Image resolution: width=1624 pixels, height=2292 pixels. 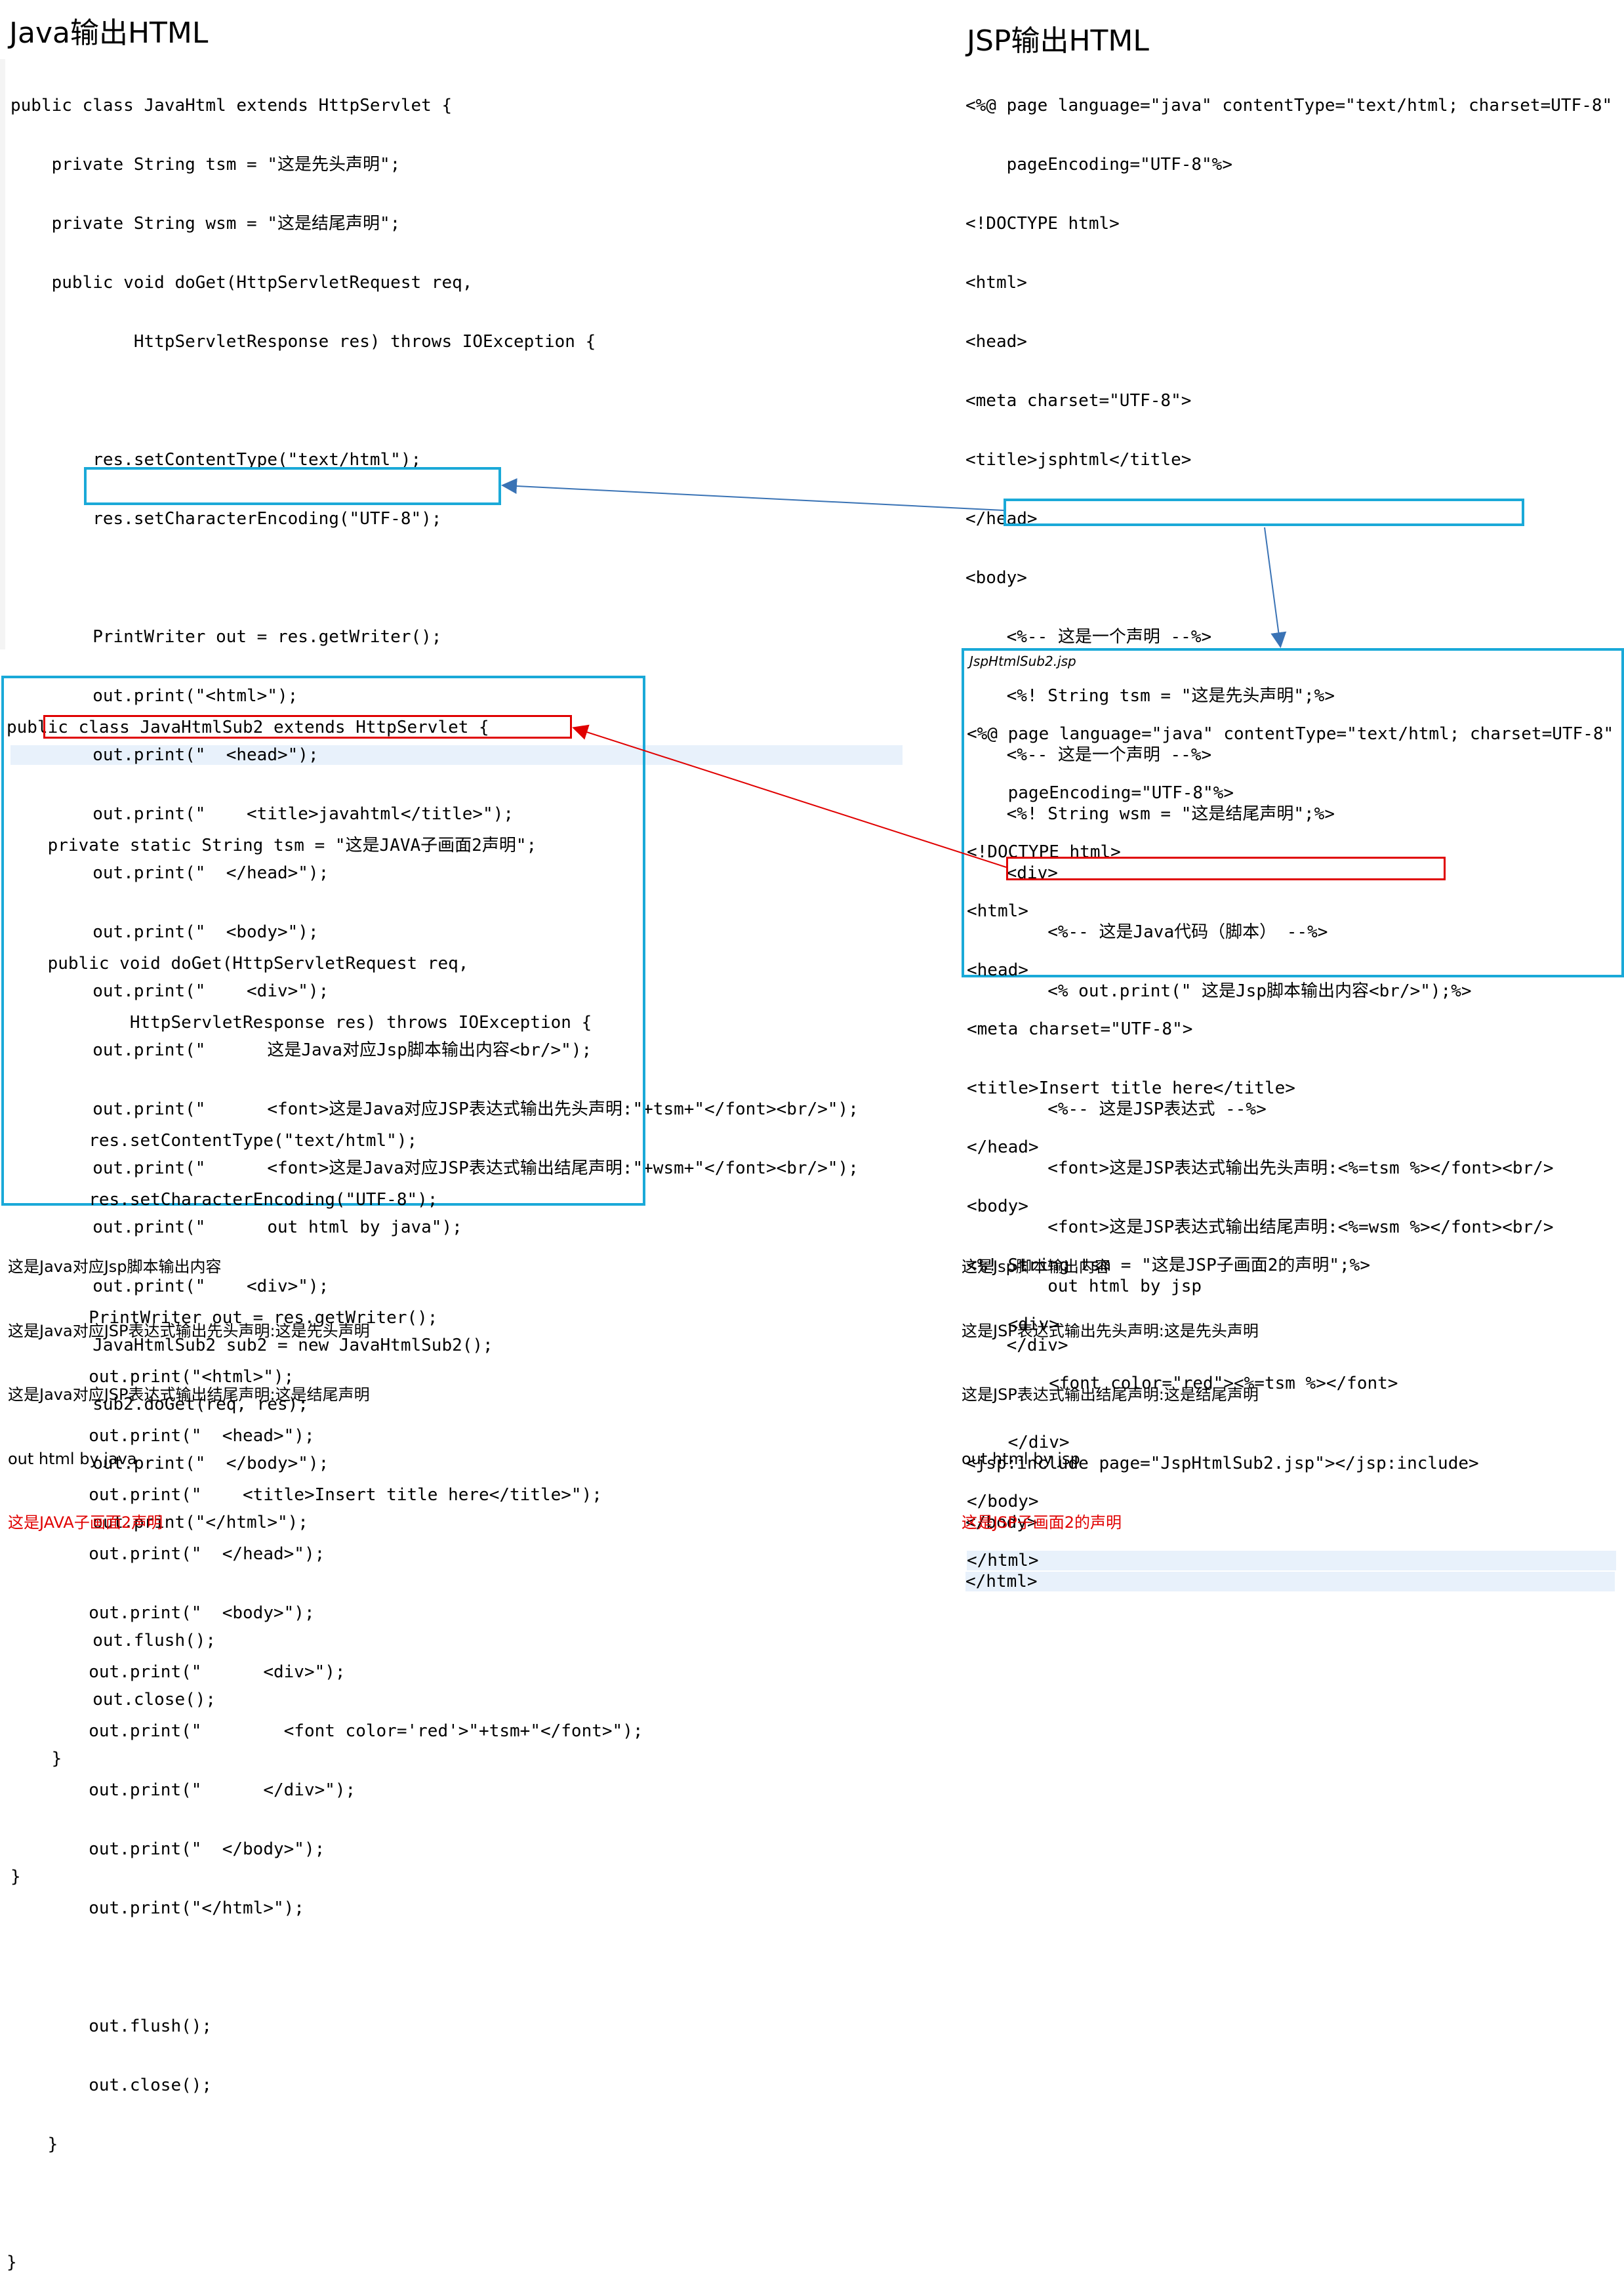 I want to click on output-line: out html by java, so click(x=73, y=1458).